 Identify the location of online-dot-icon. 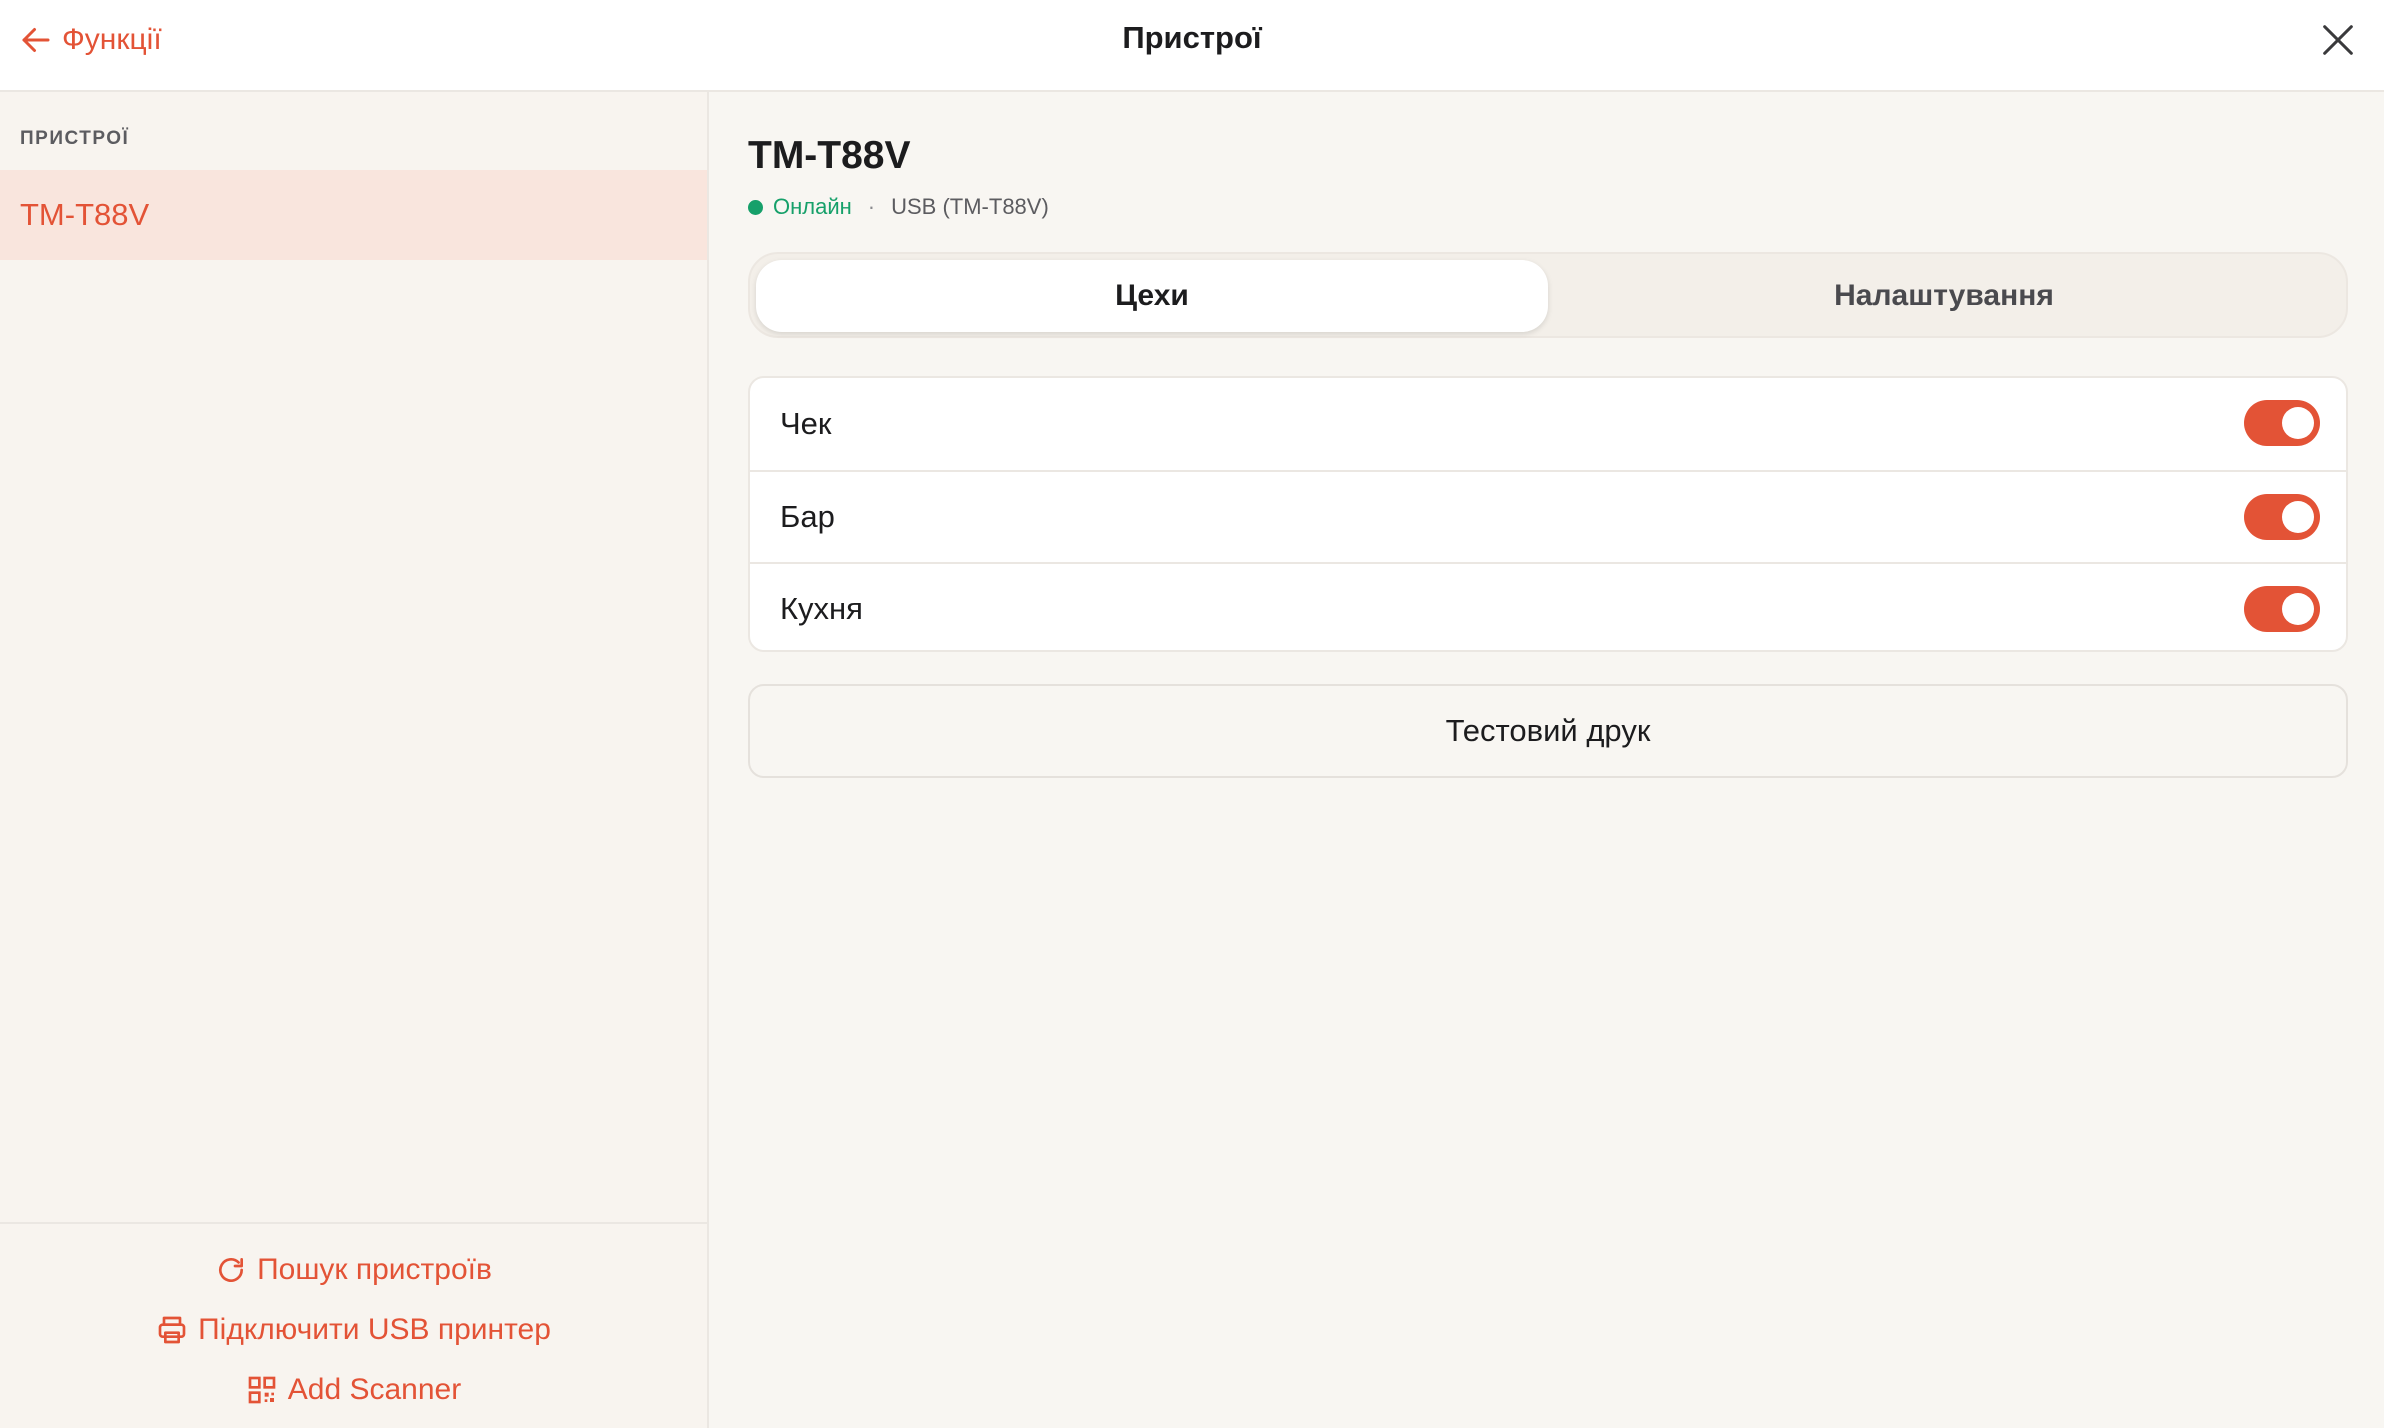
(755, 207).